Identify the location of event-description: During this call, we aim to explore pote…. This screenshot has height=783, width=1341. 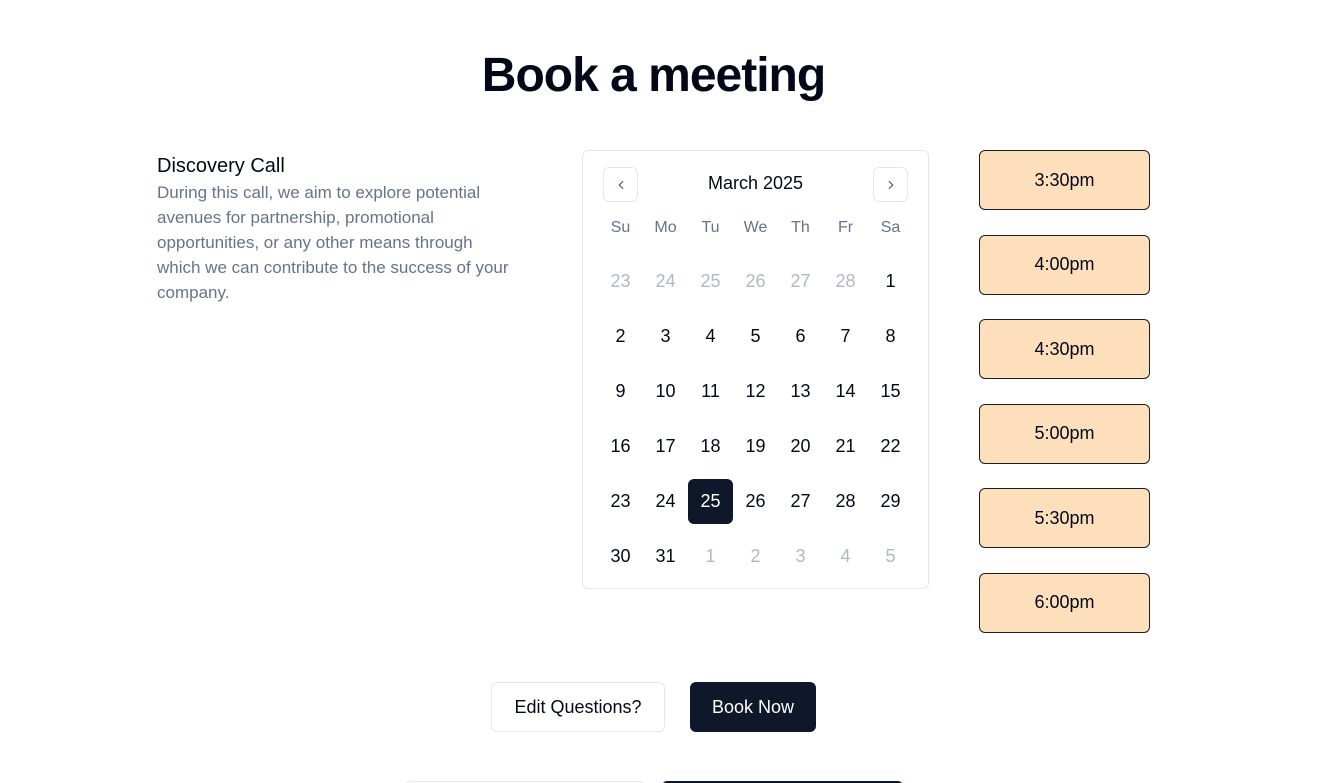
(333, 242).